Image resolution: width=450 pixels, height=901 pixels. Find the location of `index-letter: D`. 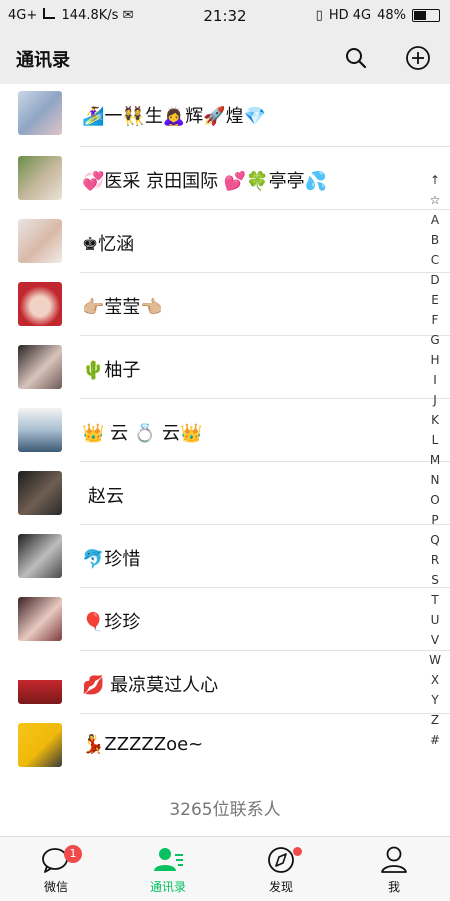

index-letter: D is located at coordinates (435, 280).